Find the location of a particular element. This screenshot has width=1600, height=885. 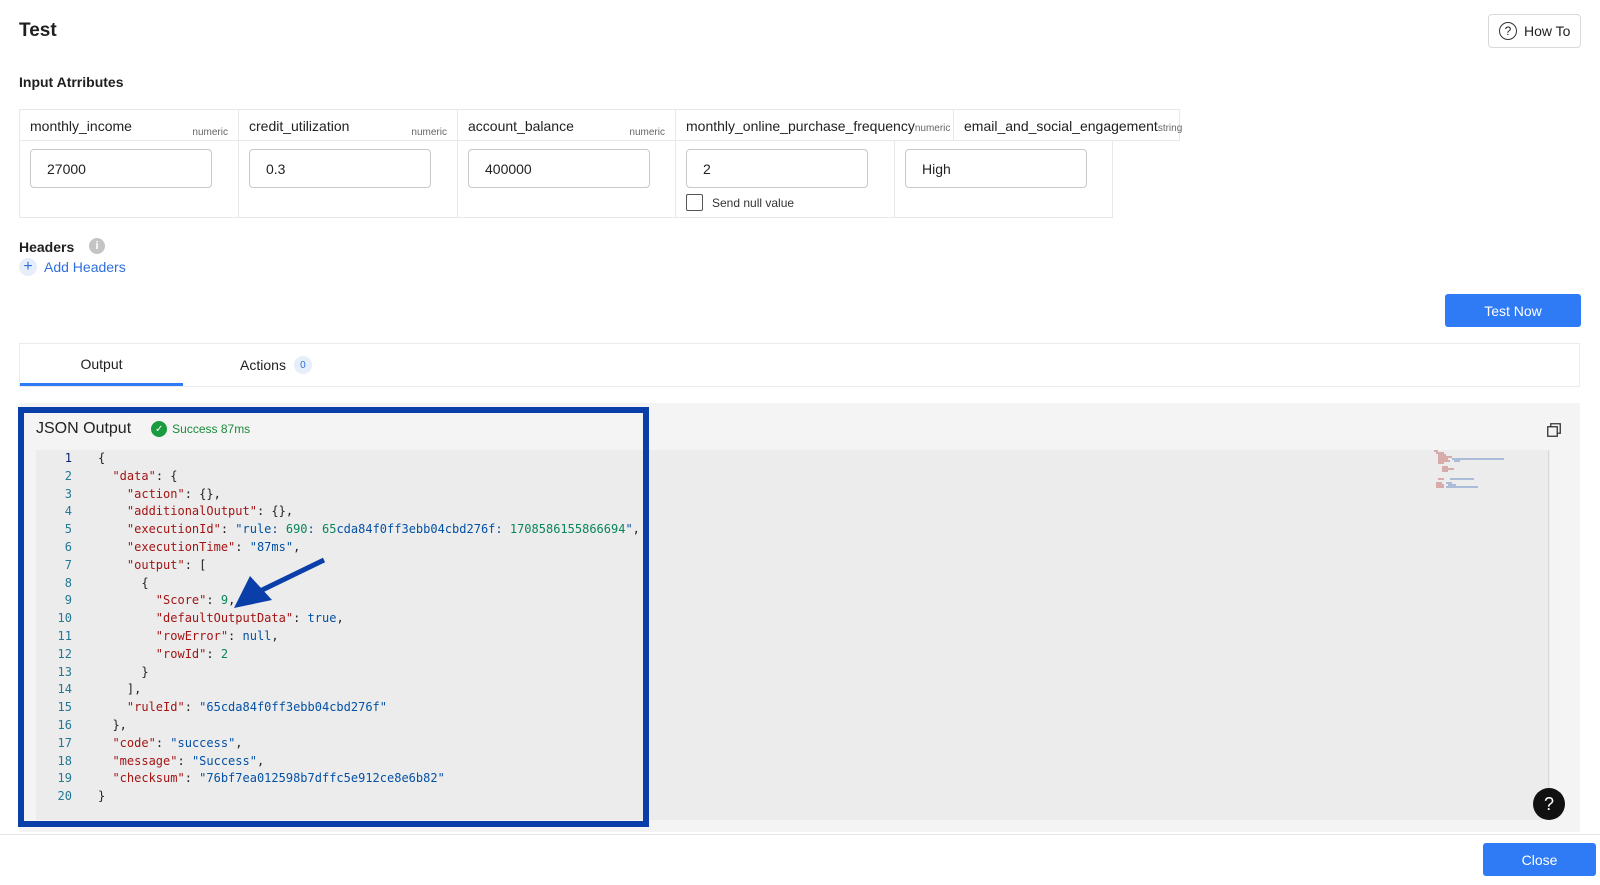

how-to-button: ? How To is located at coordinates (1534, 31).